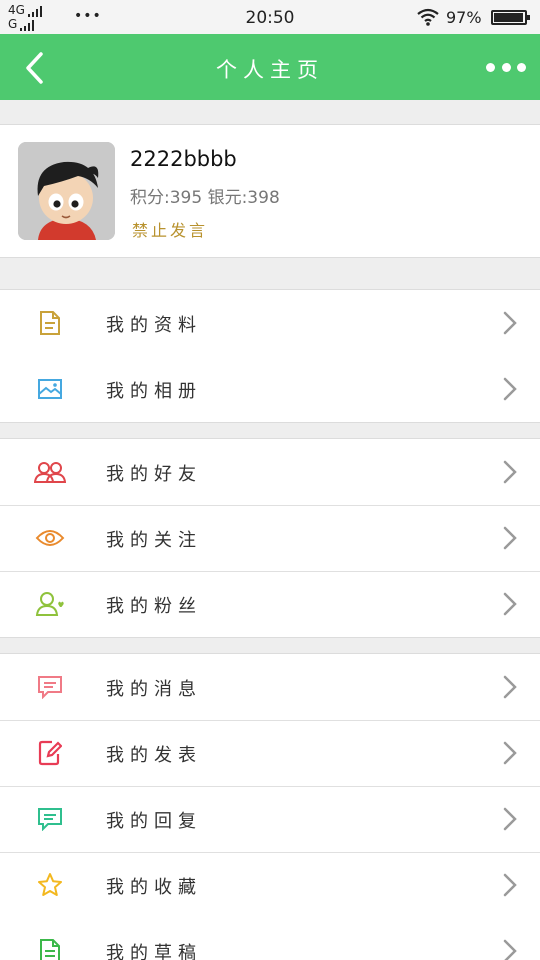  I want to click on menu-item-label: 我的粉丝, so click(154, 606).